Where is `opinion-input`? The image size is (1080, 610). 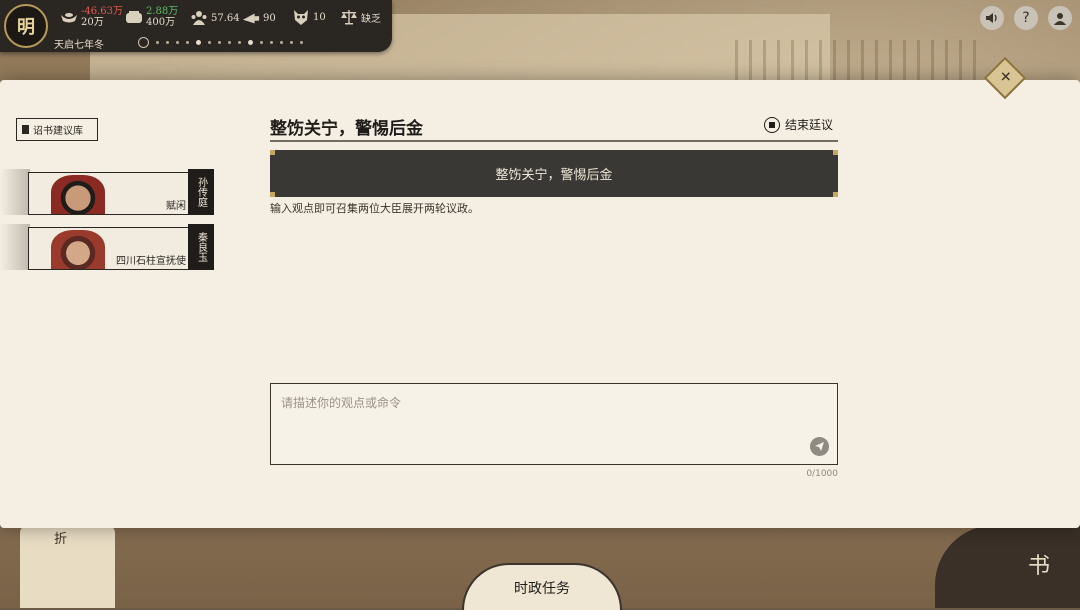 opinion-input is located at coordinates (541, 424).